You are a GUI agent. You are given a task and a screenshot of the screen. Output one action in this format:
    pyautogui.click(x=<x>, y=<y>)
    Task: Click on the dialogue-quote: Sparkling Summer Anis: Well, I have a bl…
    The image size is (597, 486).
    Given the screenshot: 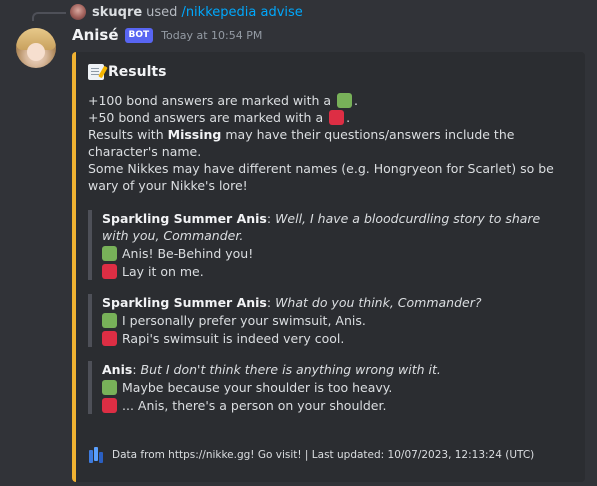 What is the action you would take?
    pyautogui.click(x=328, y=245)
    